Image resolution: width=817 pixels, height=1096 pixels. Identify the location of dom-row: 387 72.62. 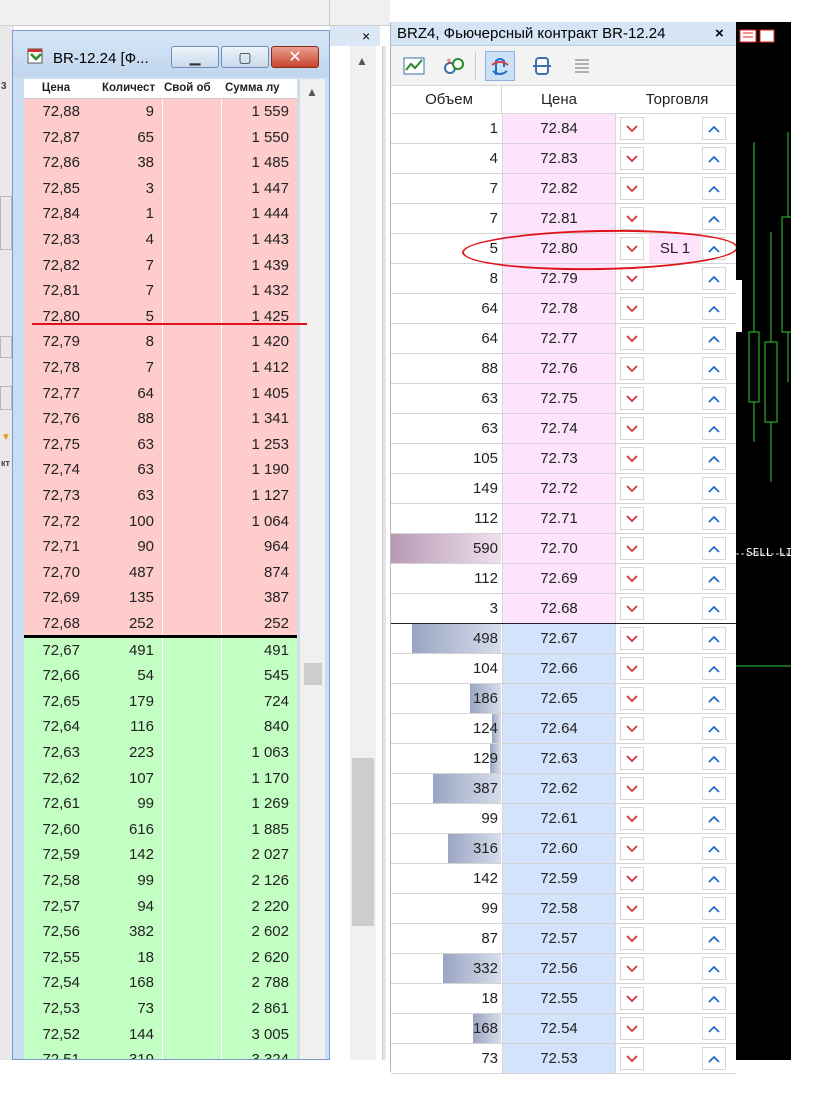
(563, 789).